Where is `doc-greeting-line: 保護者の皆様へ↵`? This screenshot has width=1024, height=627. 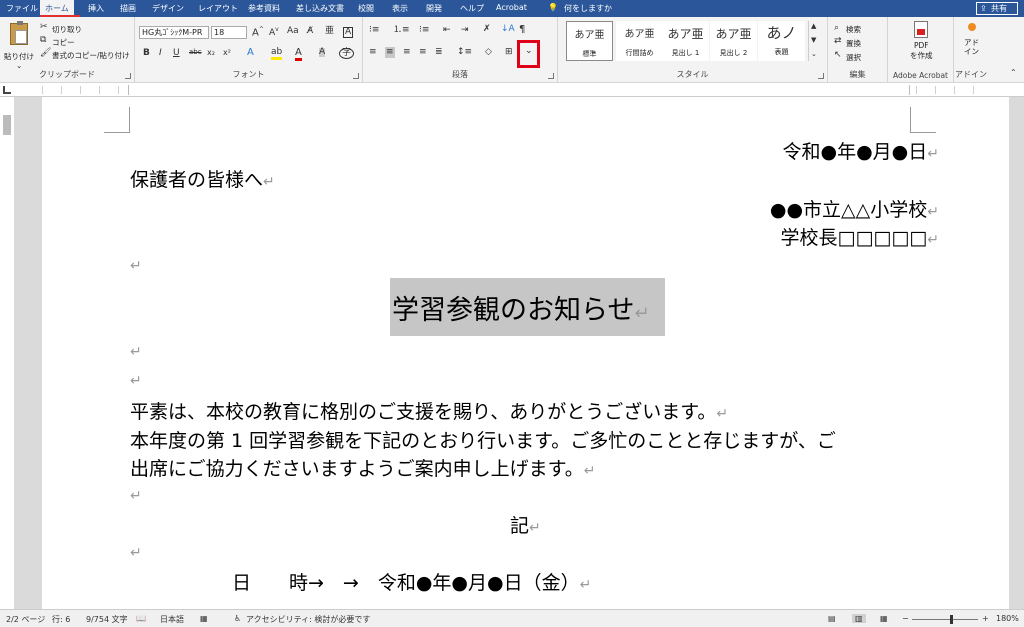
doc-greeting-line: 保護者の皆様へ↵ is located at coordinates (202, 178).